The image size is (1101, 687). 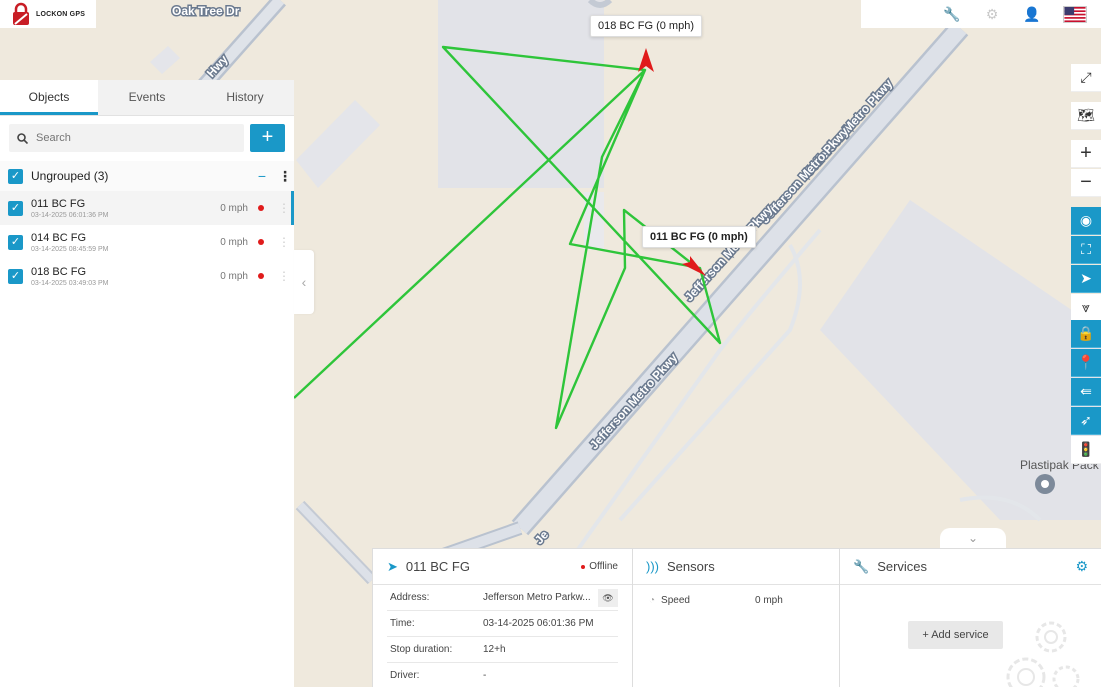 What do you see at coordinates (70, 176) in the screenshot?
I see `group-label: Ungrouped (3)` at bounding box center [70, 176].